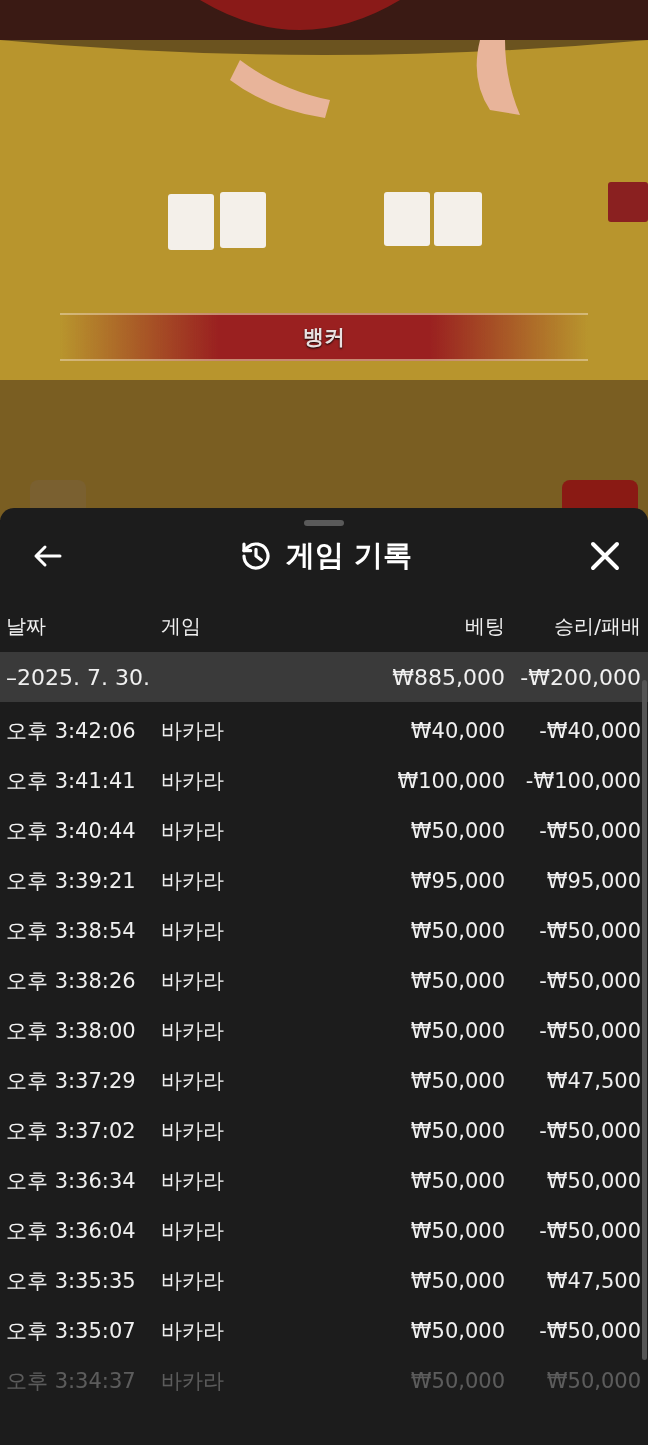  Describe the element at coordinates (71, 1181) in the screenshot. I see `table-cell-text: 오후 3:36:34` at that location.